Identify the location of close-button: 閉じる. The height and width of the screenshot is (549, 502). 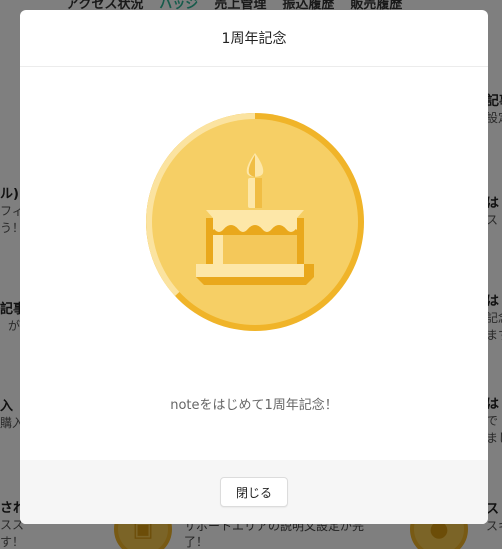
(254, 492).